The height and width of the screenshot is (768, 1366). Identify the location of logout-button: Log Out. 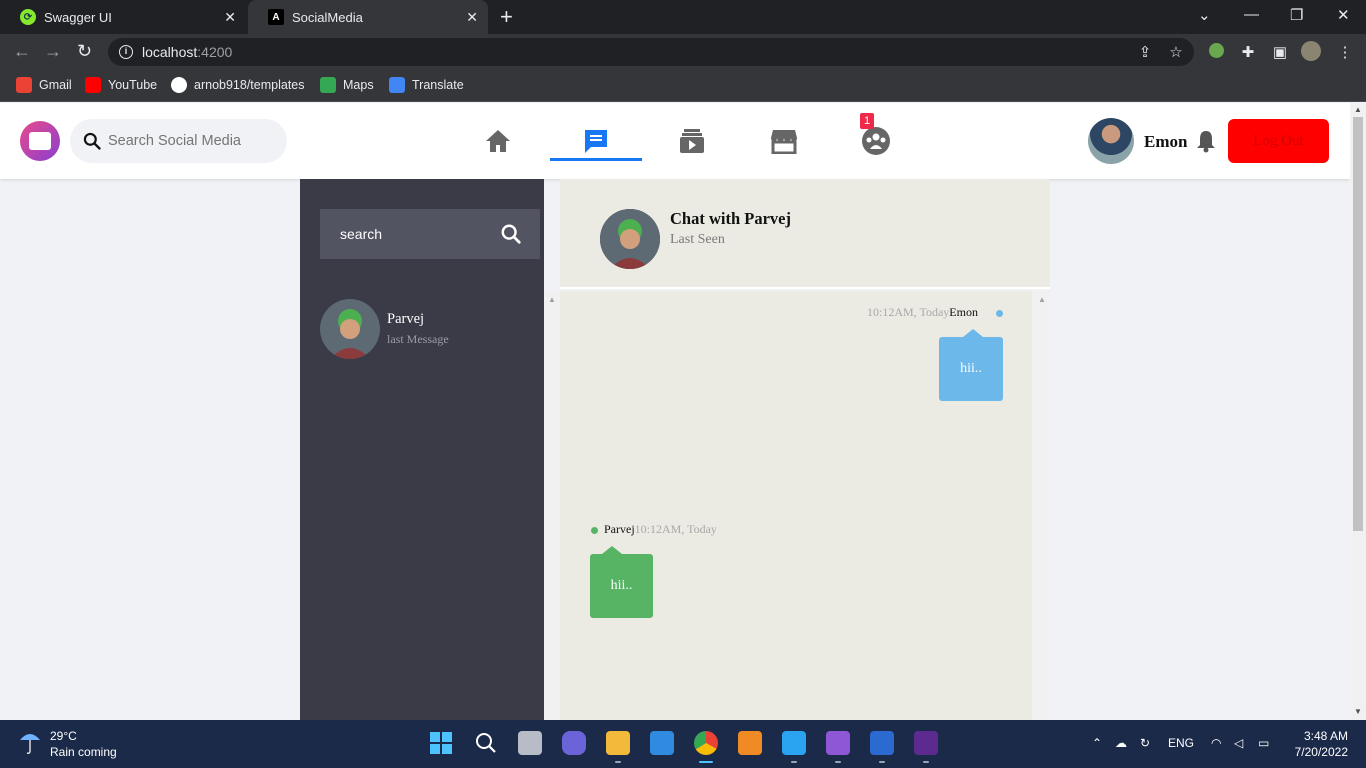
(1278, 141).